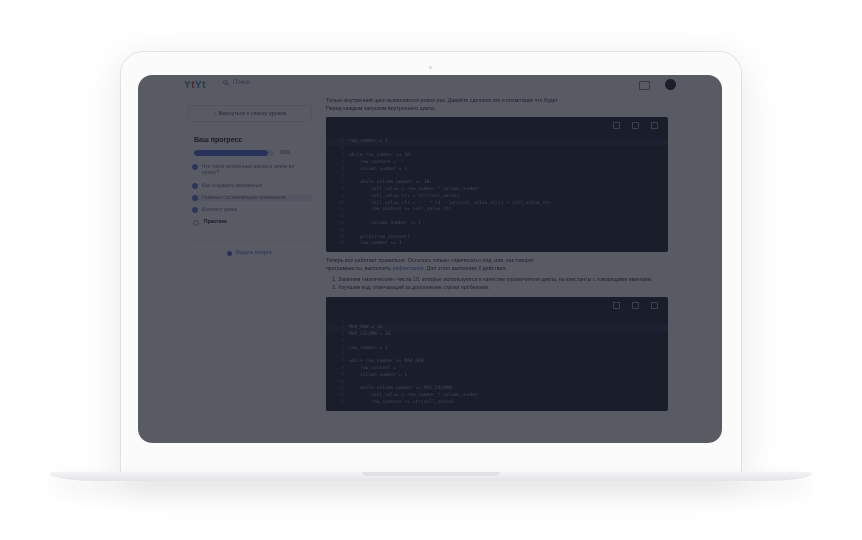 The height and width of the screenshot is (540, 862). What do you see at coordinates (385, 223) in the screenshot?
I see `code-text: column_number += 1` at bounding box center [385, 223].